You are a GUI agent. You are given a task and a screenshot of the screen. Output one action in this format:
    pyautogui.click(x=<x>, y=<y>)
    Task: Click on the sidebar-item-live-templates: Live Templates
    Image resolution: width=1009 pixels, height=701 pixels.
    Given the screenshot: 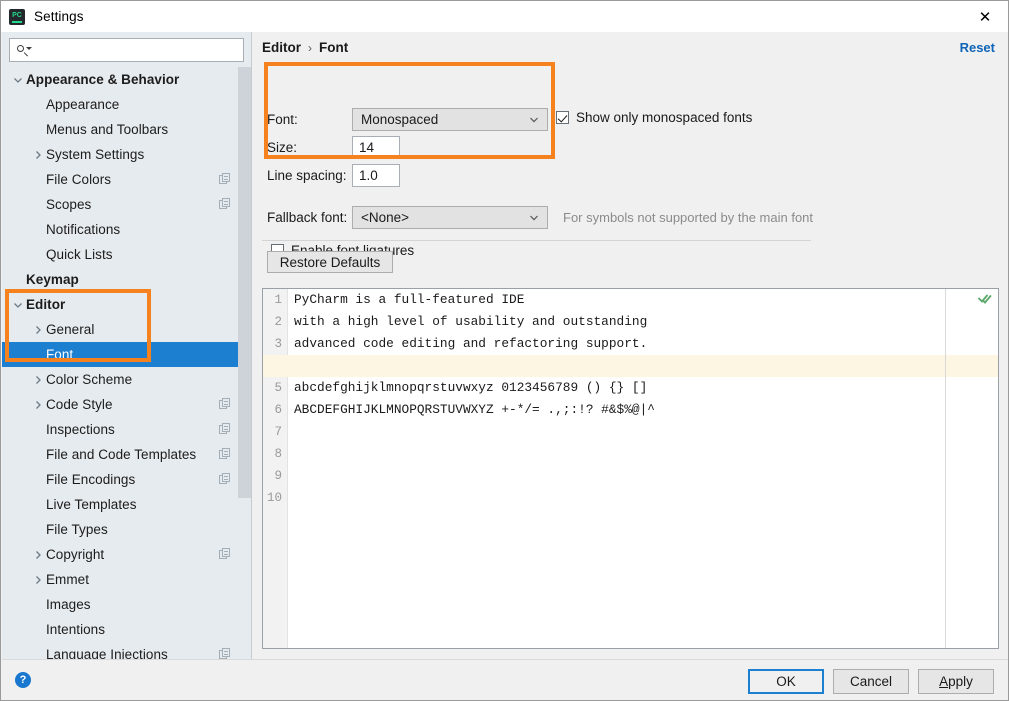 What is the action you would take?
    pyautogui.click(x=126, y=504)
    